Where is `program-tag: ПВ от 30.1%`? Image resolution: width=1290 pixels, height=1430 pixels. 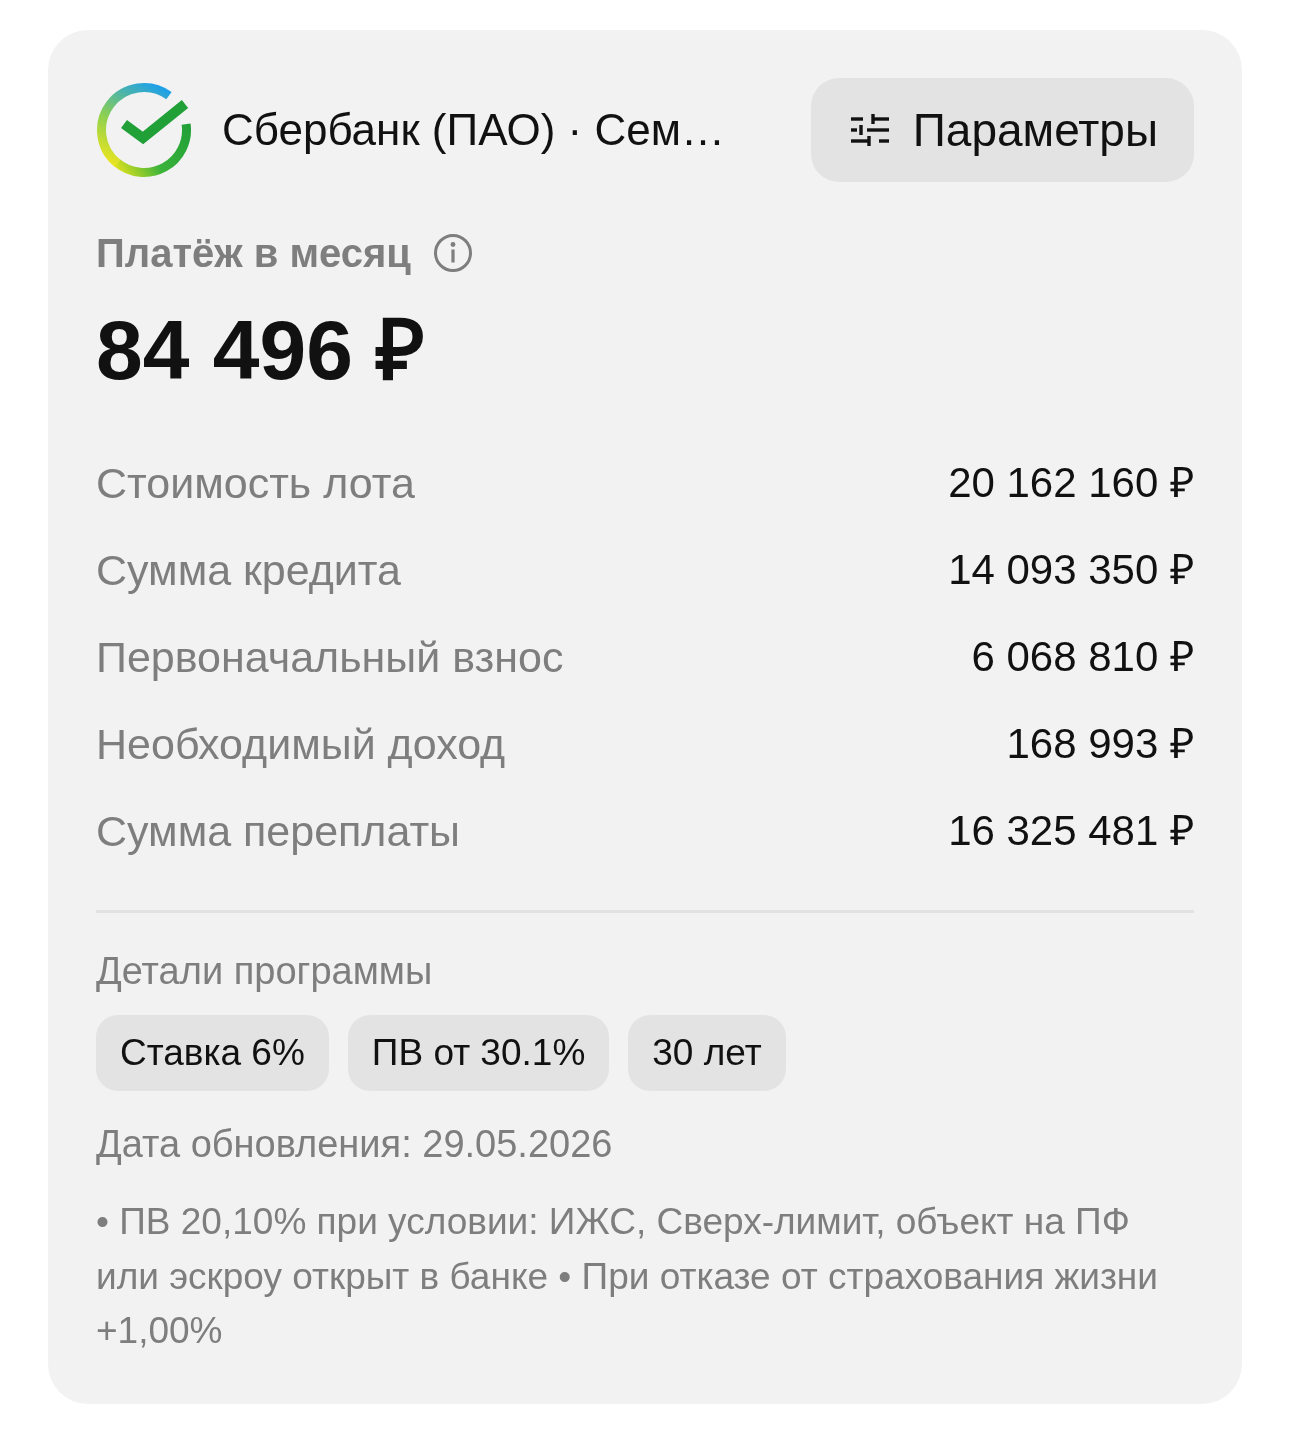
program-tag: ПВ от 30.1% is located at coordinates (478, 1053).